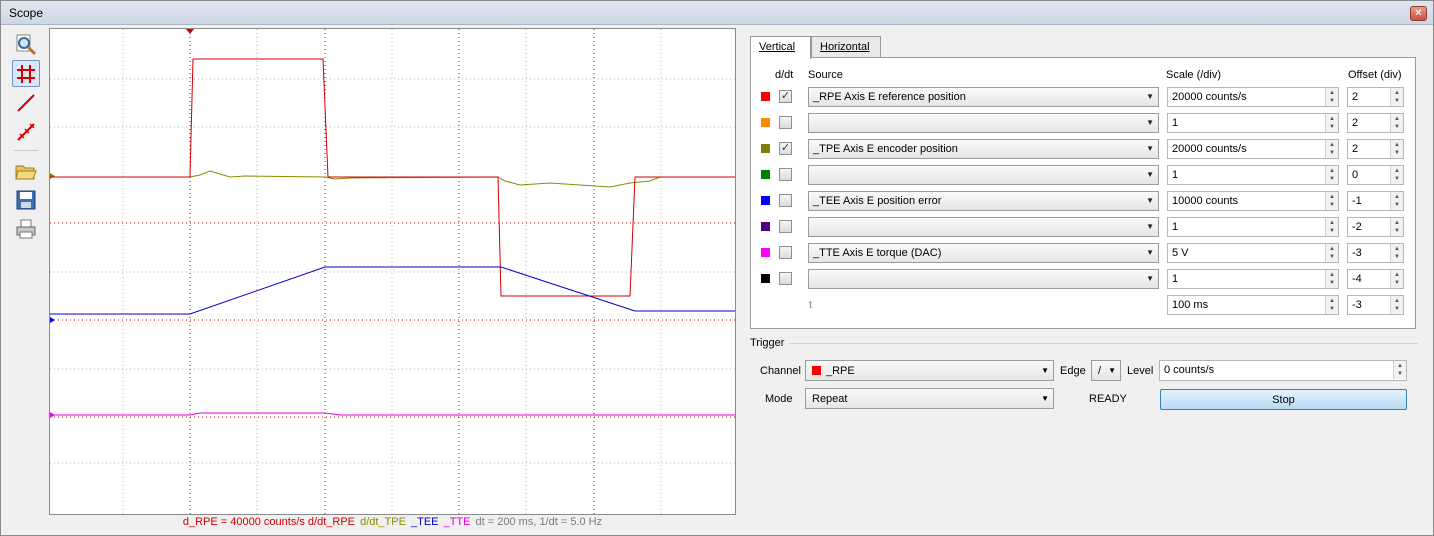 The height and width of the screenshot is (536, 1434). Describe the element at coordinates (1253, 253) in the screenshot. I see `scale-input: 5 V ▲ ▼` at that location.